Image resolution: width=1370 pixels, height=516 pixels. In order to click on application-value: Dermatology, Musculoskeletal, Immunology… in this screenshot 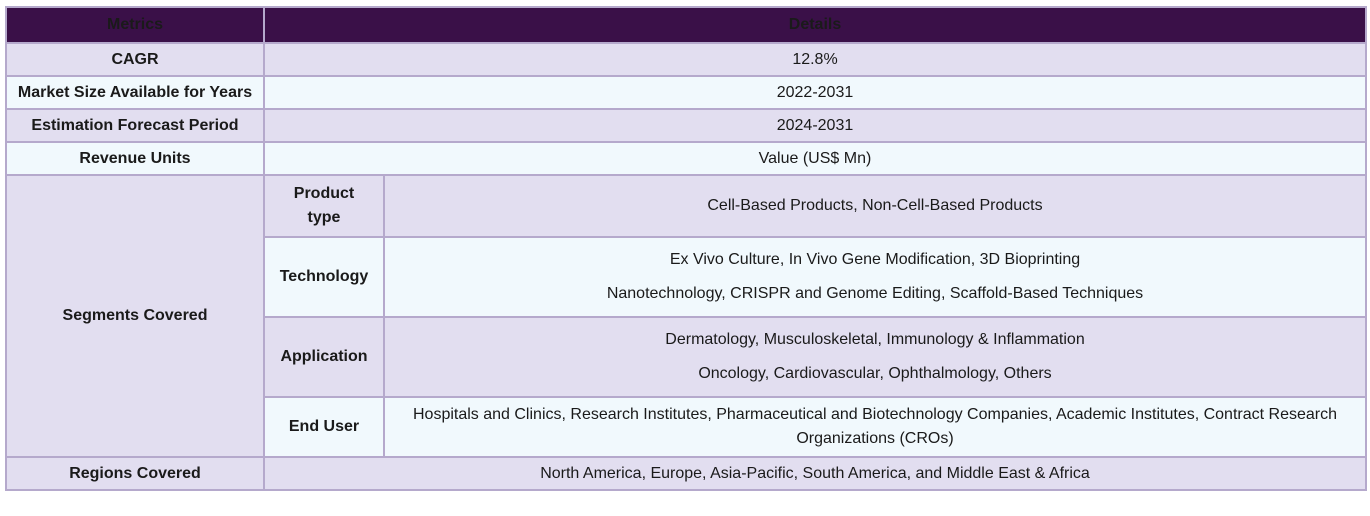, I will do `click(875, 357)`.